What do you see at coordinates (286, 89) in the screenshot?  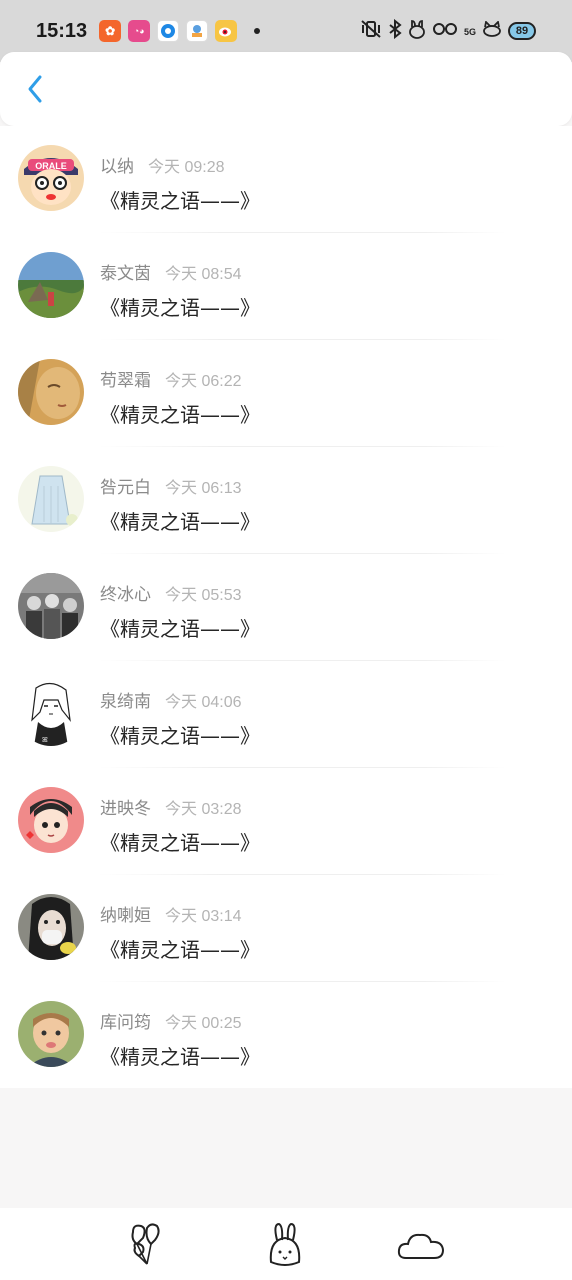 I see `header` at bounding box center [286, 89].